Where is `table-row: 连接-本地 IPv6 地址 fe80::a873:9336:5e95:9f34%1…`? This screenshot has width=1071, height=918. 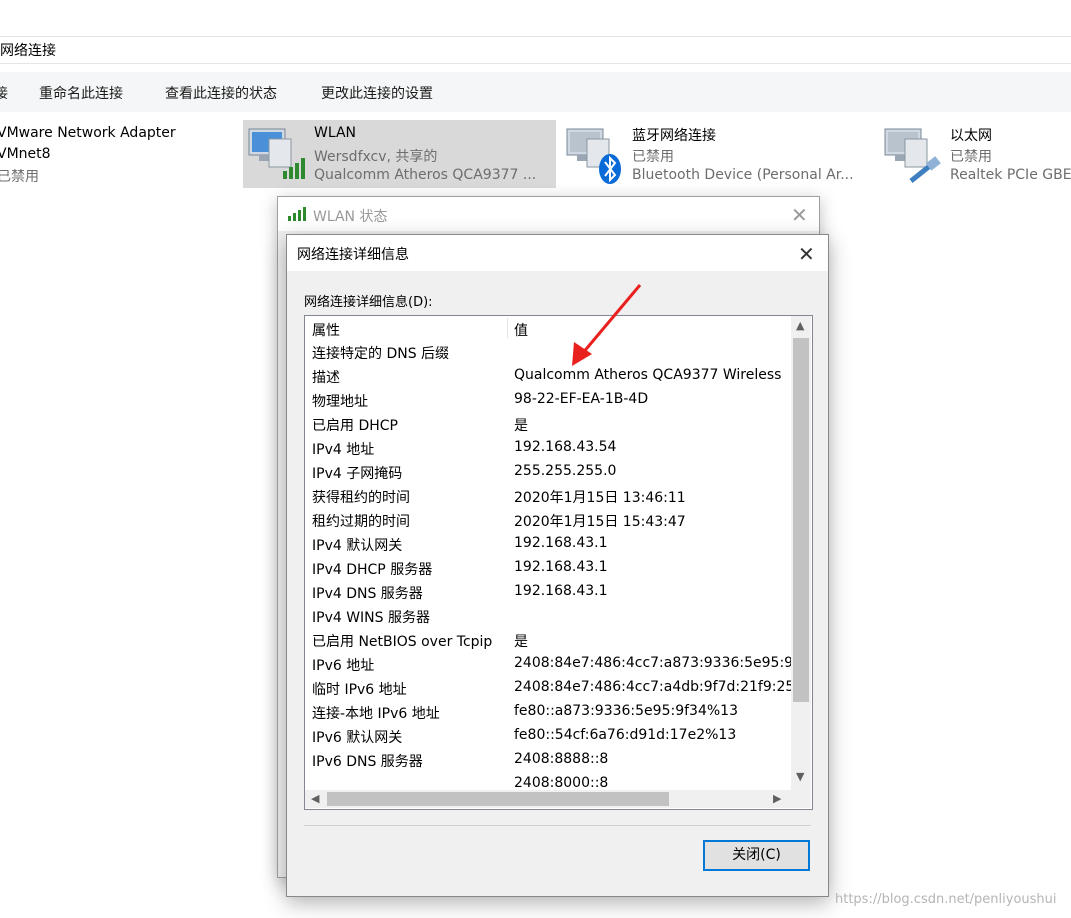 table-row: 连接-本地 IPv6 地址 fe80::a873:9336:5e95:9f34%1… is located at coordinates (548, 712).